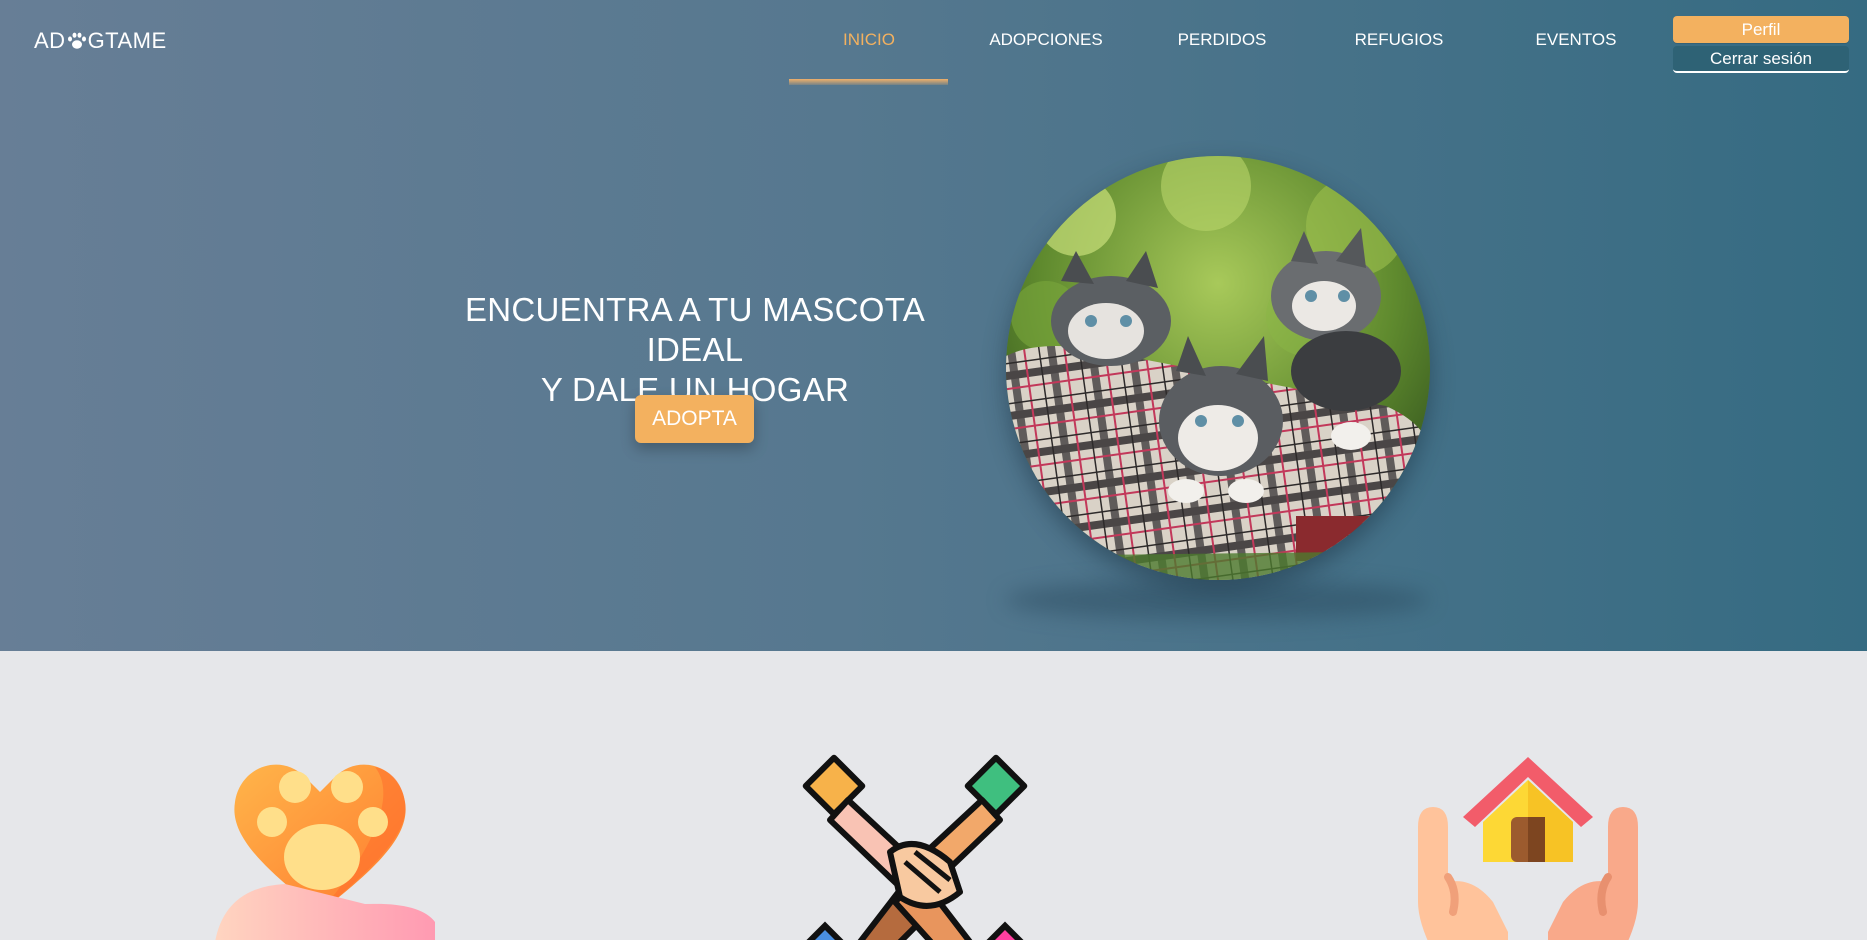 This screenshot has height=940, width=1867. What do you see at coordinates (1218, 368) in the screenshot?
I see `hero-image-kittens` at bounding box center [1218, 368].